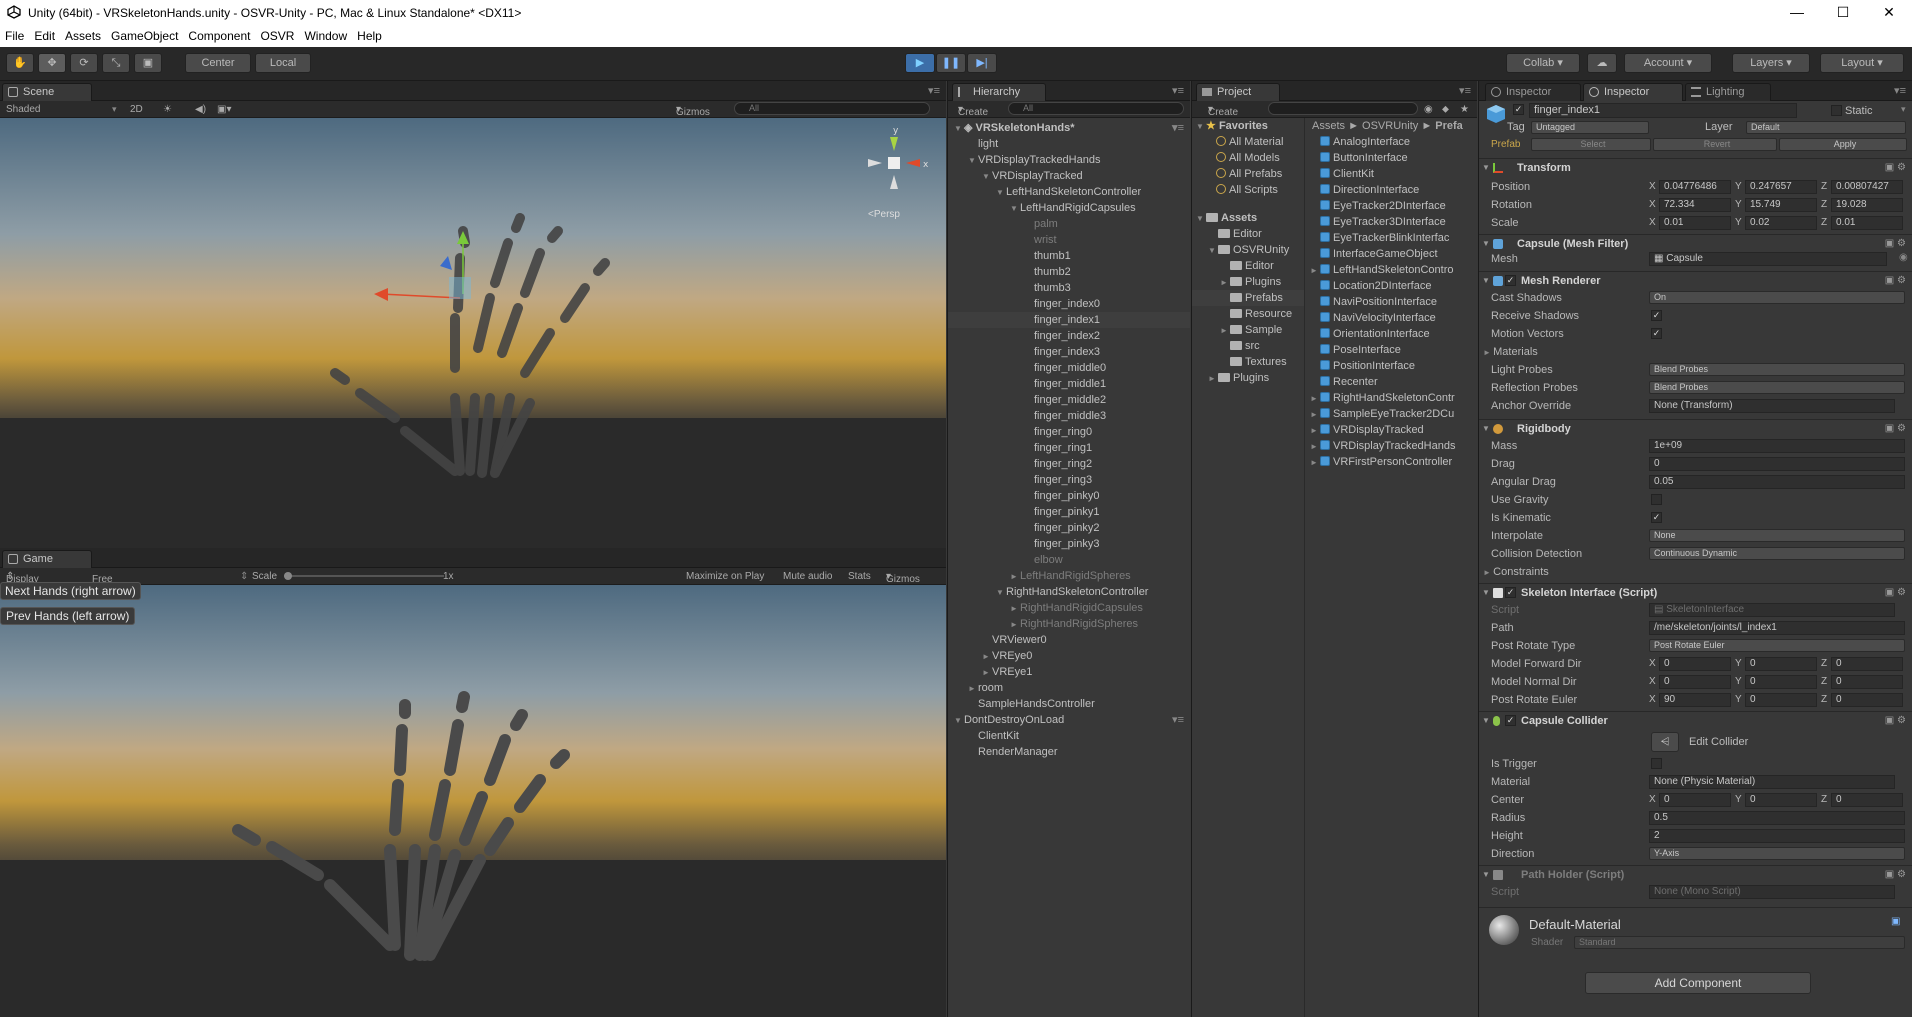 This screenshot has width=1912, height=1017. What do you see at coordinates (1069, 720) in the screenshot?
I see `hierarchy-item: ▼ DontDestroyOnLoad ▾≡` at bounding box center [1069, 720].